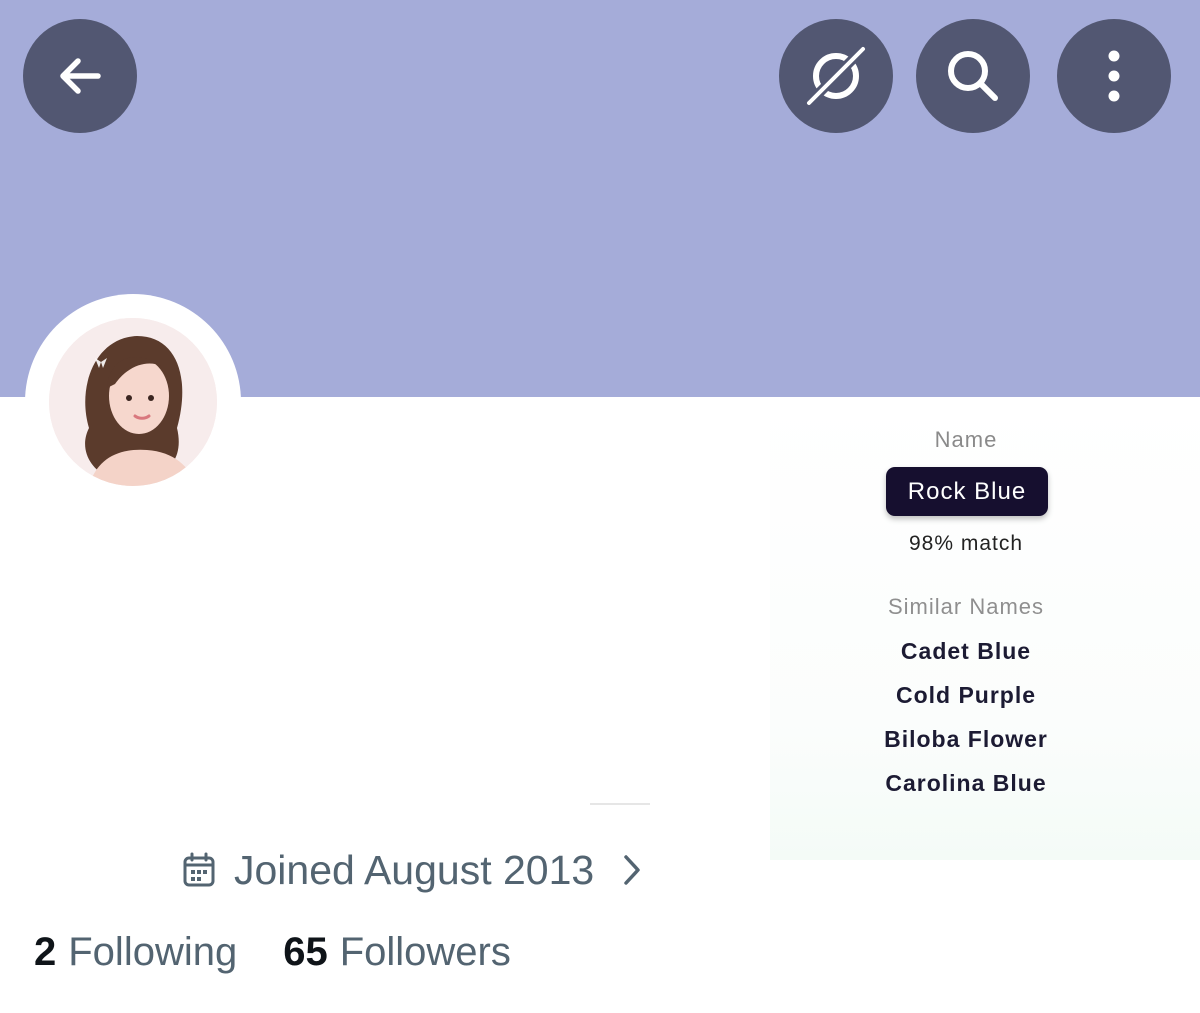  I want to click on back-button, so click(80, 76).